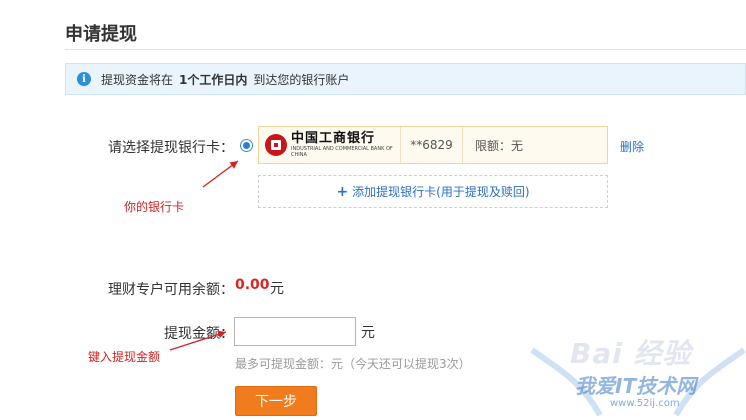  What do you see at coordinates (198, 340) in the screenshot?
I see `amount-arrow` at bounding box center [198, 340].